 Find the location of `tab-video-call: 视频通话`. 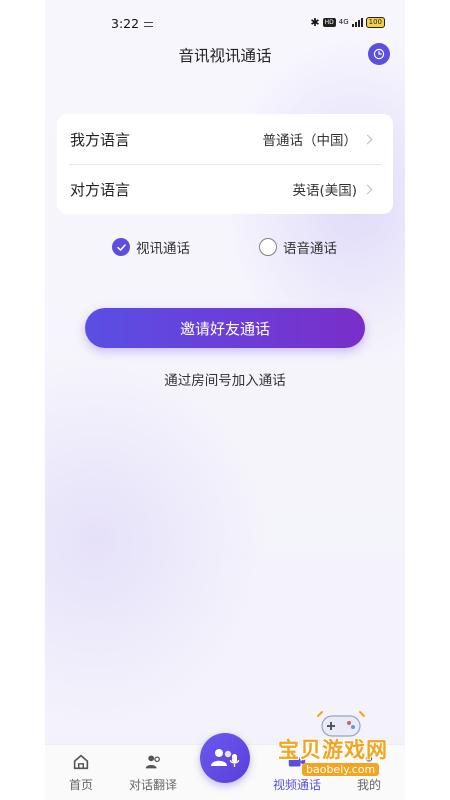

tab-video-call: 视频通话 is located at coordinates (297, 772).